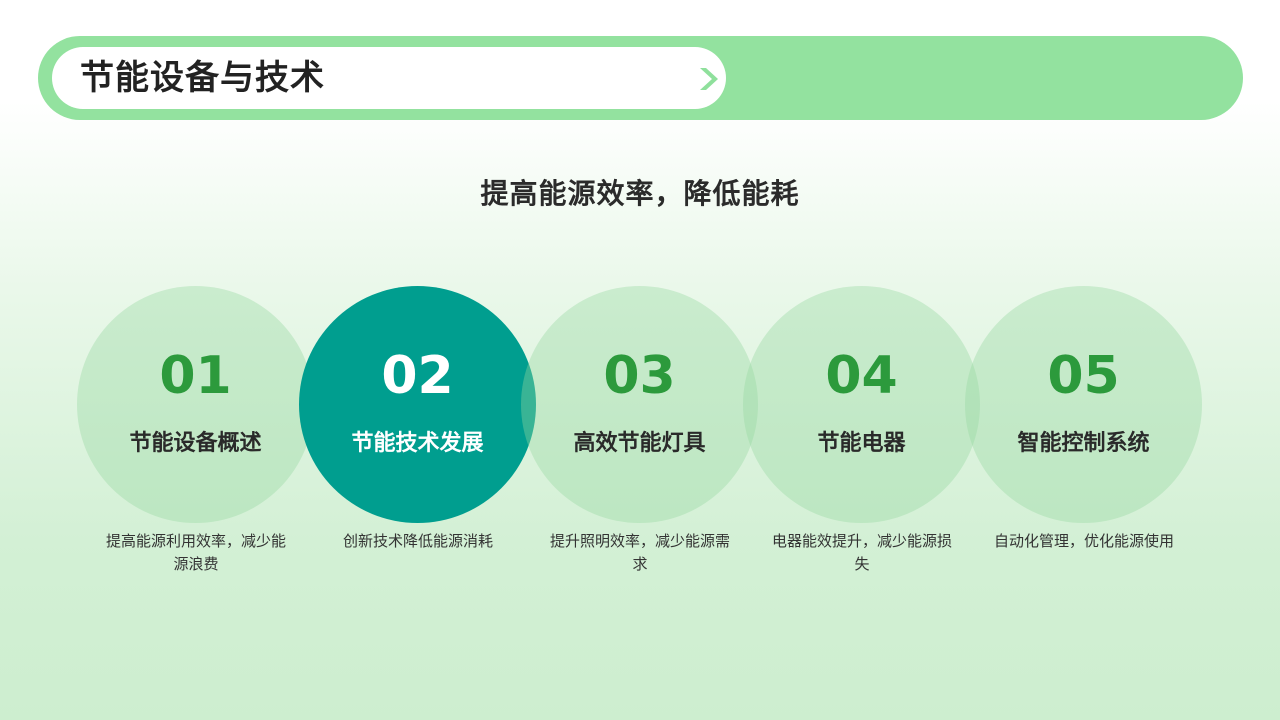 The image size is (1280, 720). What do you see at coordinates (861, 376) in the screenshot?
I see `topic-number: 04` at bounding box center [861, 376].